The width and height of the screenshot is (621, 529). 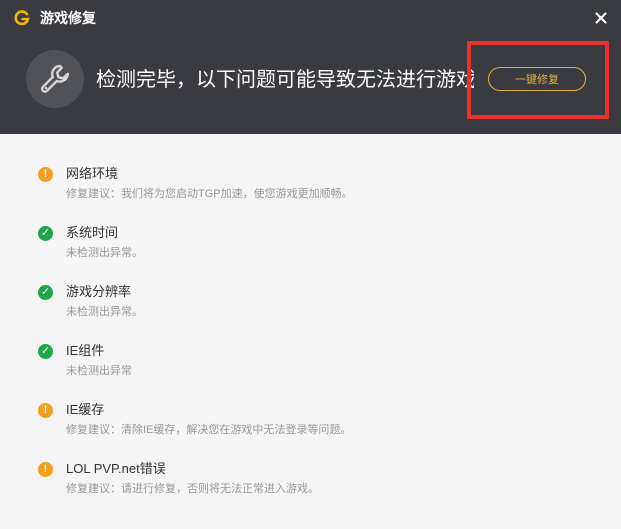 What do you see at coordinates (310, 344) in the screenshot?
I see `list-item: ✓ IE组件 未检测出异常` at bounding box center [310, 344].